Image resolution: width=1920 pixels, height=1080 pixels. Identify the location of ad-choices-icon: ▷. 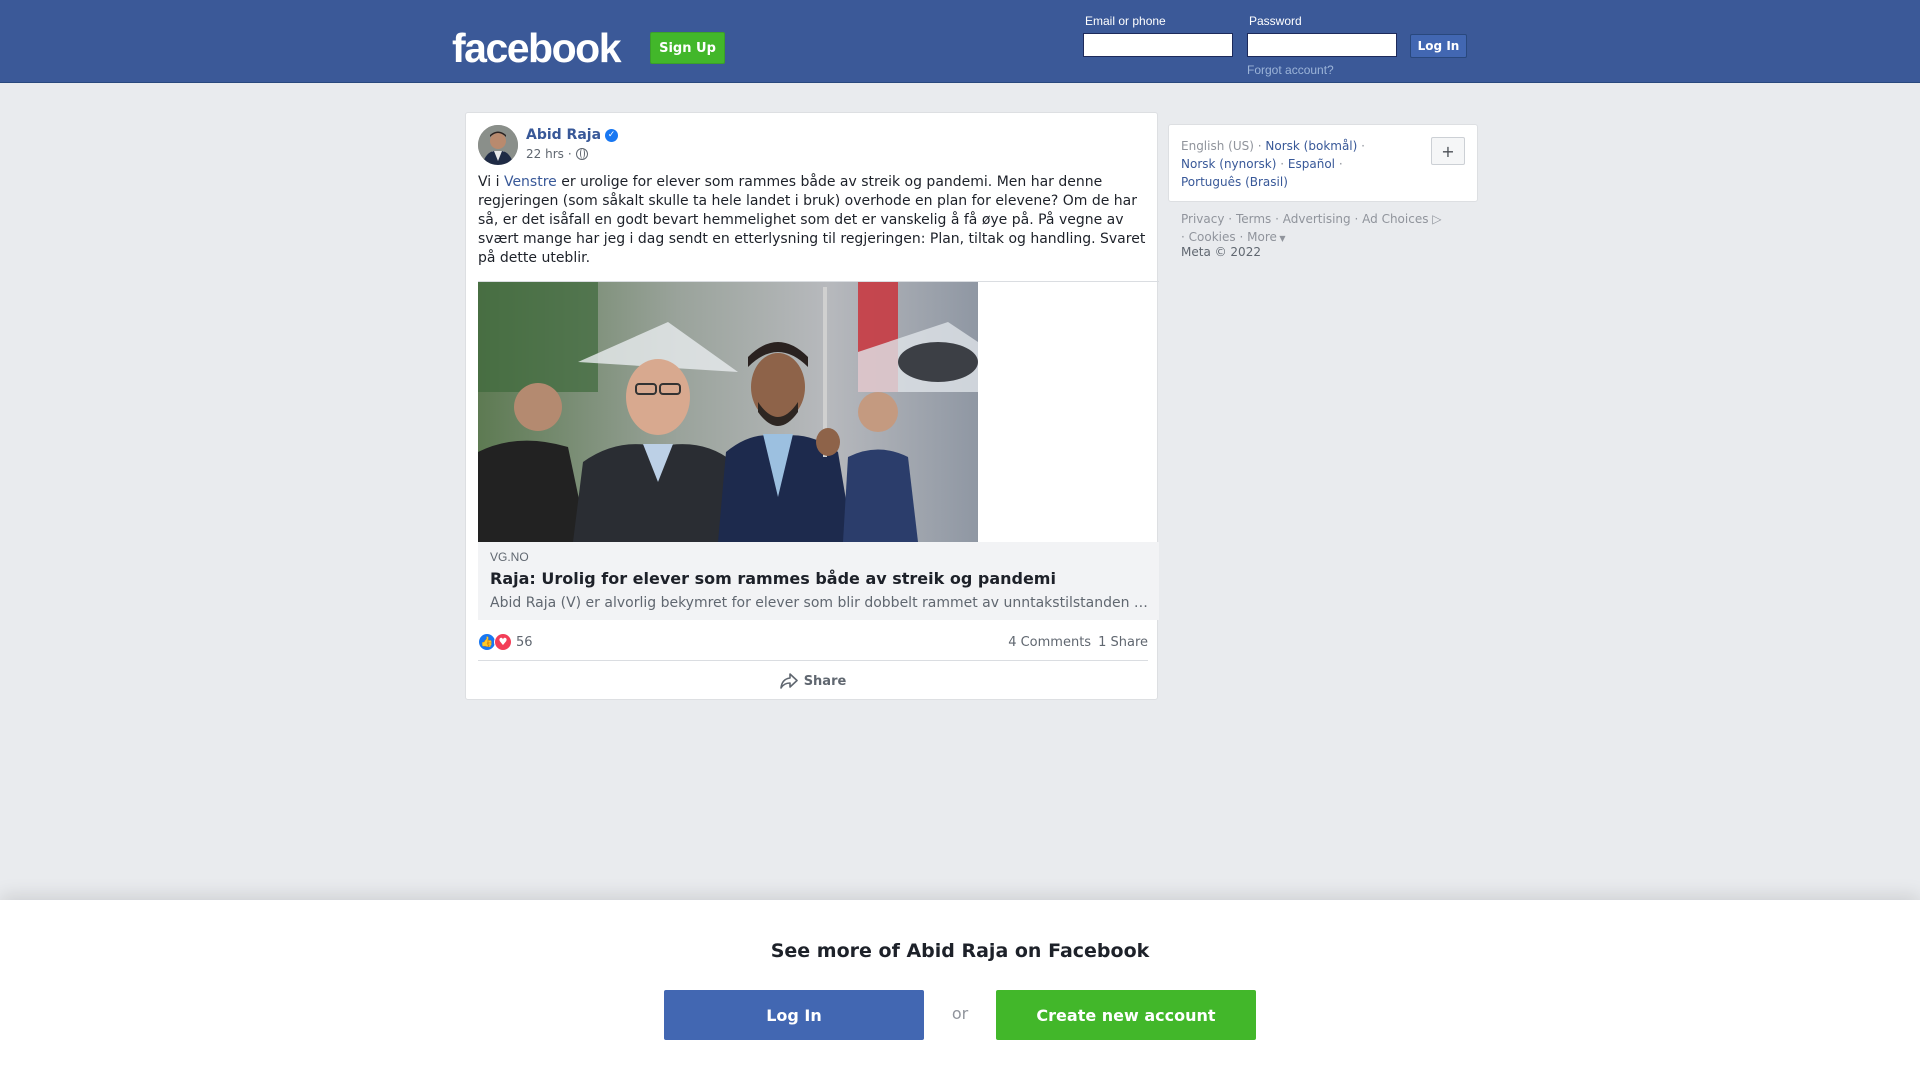
(1437, 219).